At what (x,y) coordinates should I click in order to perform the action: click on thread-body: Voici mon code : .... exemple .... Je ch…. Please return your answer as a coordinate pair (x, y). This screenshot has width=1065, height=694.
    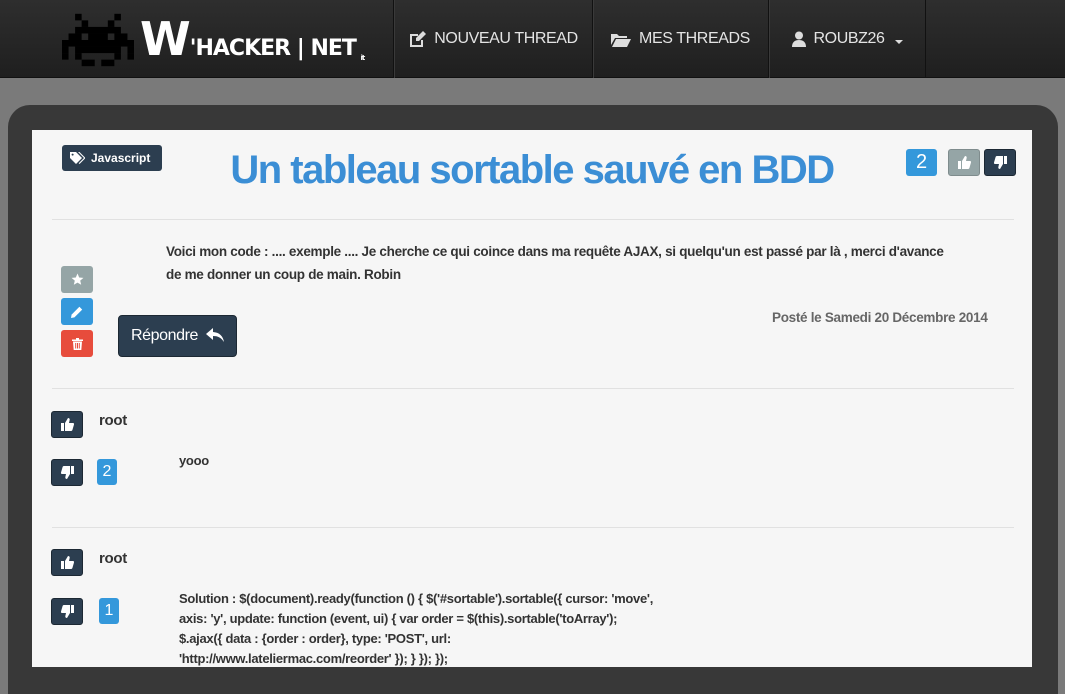
    Looking at the image, I should click on (555, 263).